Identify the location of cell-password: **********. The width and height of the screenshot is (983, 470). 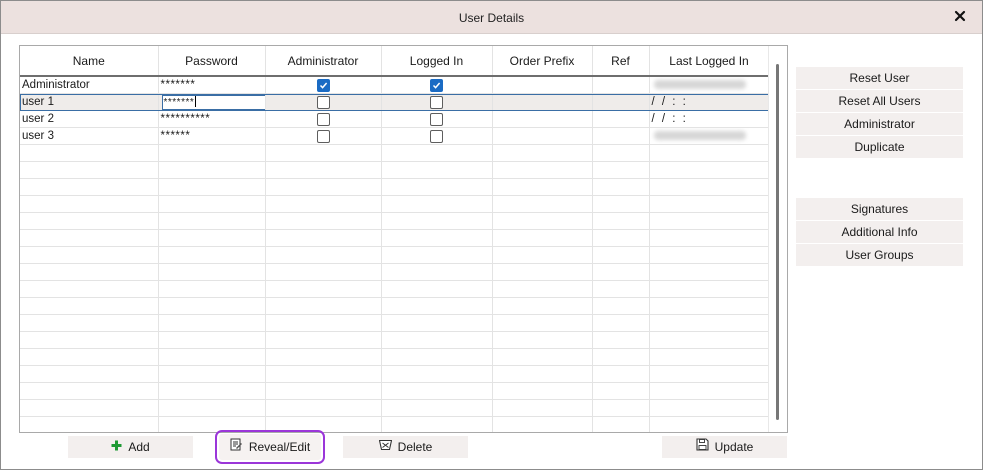
(212, 119).